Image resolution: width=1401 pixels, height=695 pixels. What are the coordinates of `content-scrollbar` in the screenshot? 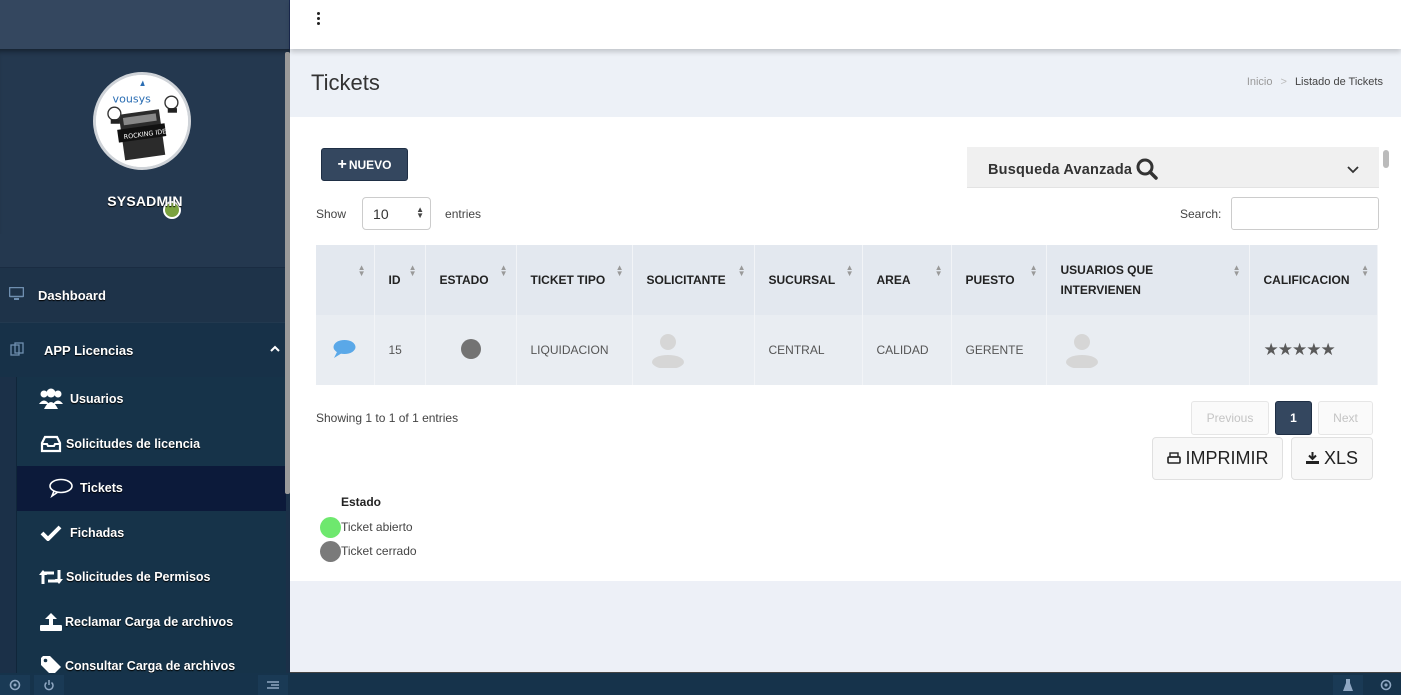 It's located at (1386, 159).